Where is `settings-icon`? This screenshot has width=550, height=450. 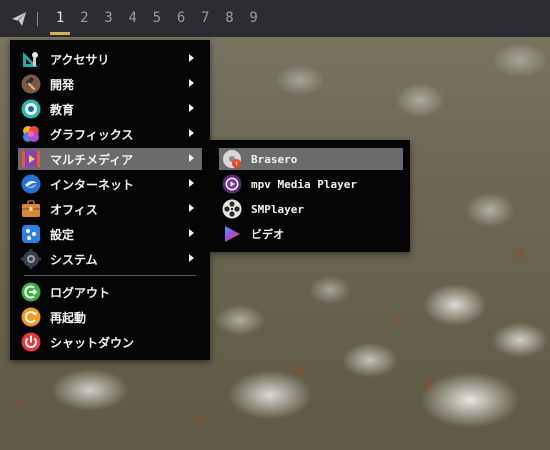 settings-icon is located at coordinates (31, 234).